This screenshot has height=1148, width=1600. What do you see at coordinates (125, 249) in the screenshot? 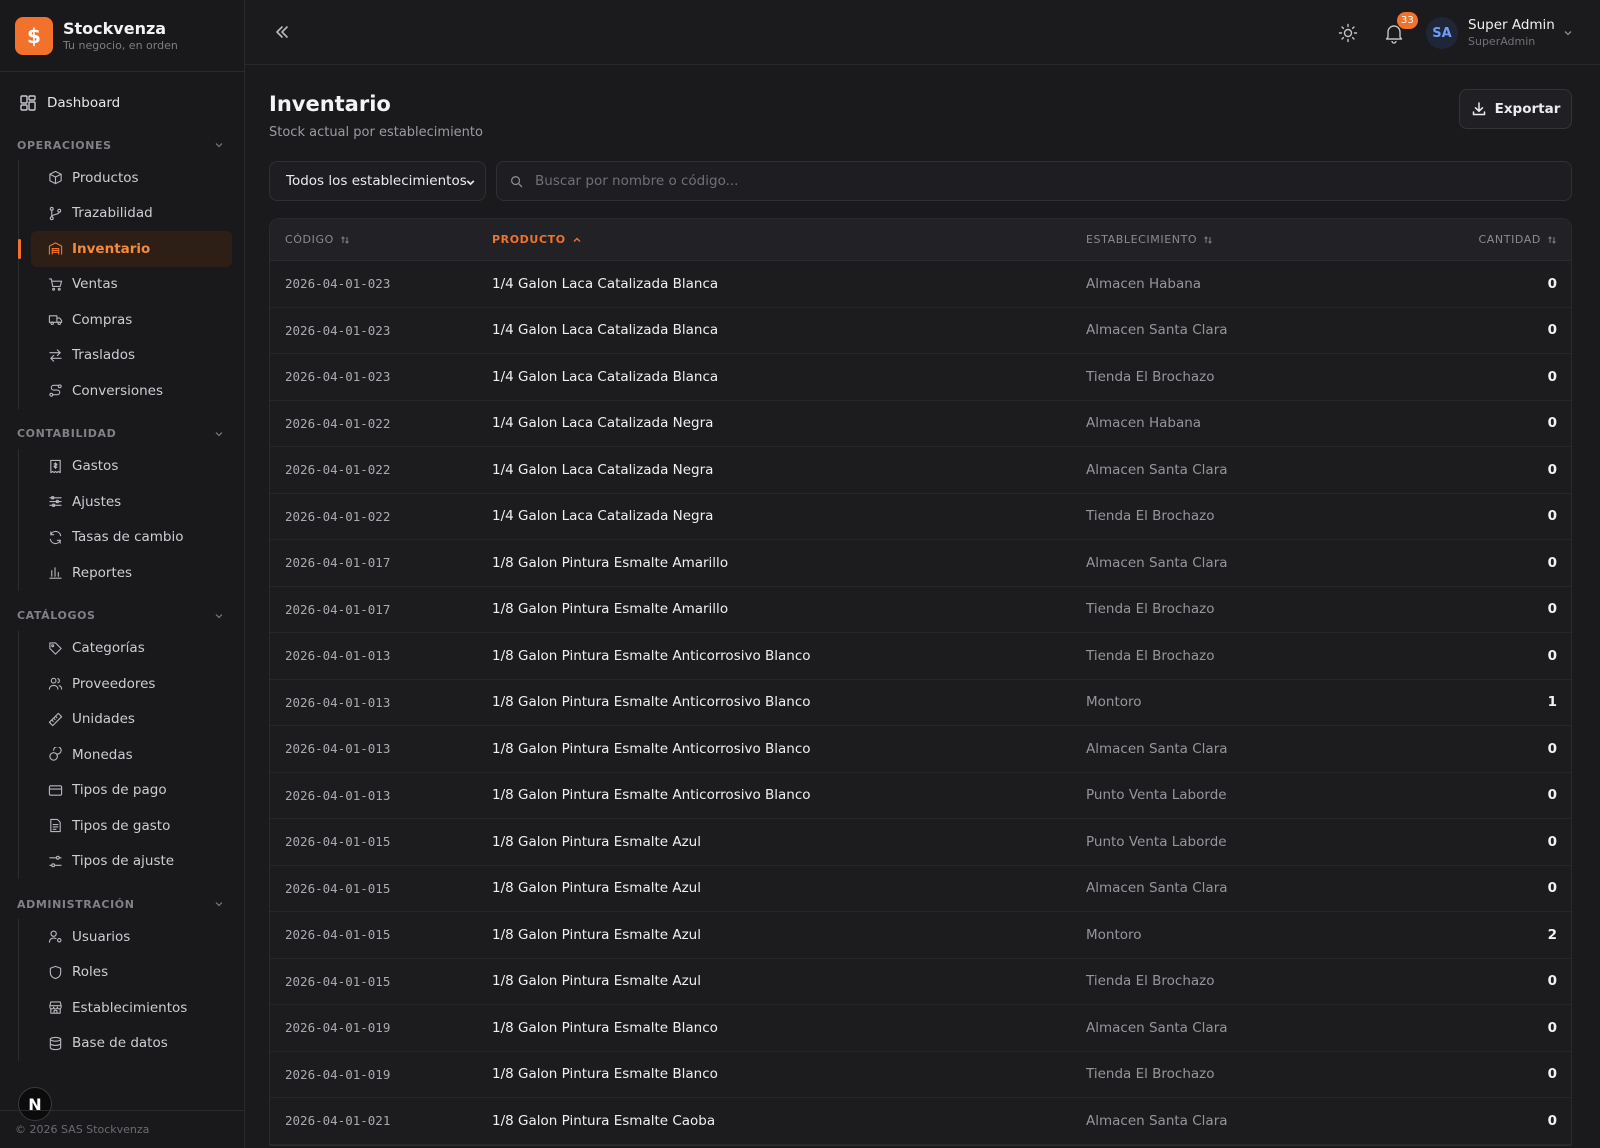
I see `sidebar-item-inventario: Inventario` at bounding box center [125, 249].